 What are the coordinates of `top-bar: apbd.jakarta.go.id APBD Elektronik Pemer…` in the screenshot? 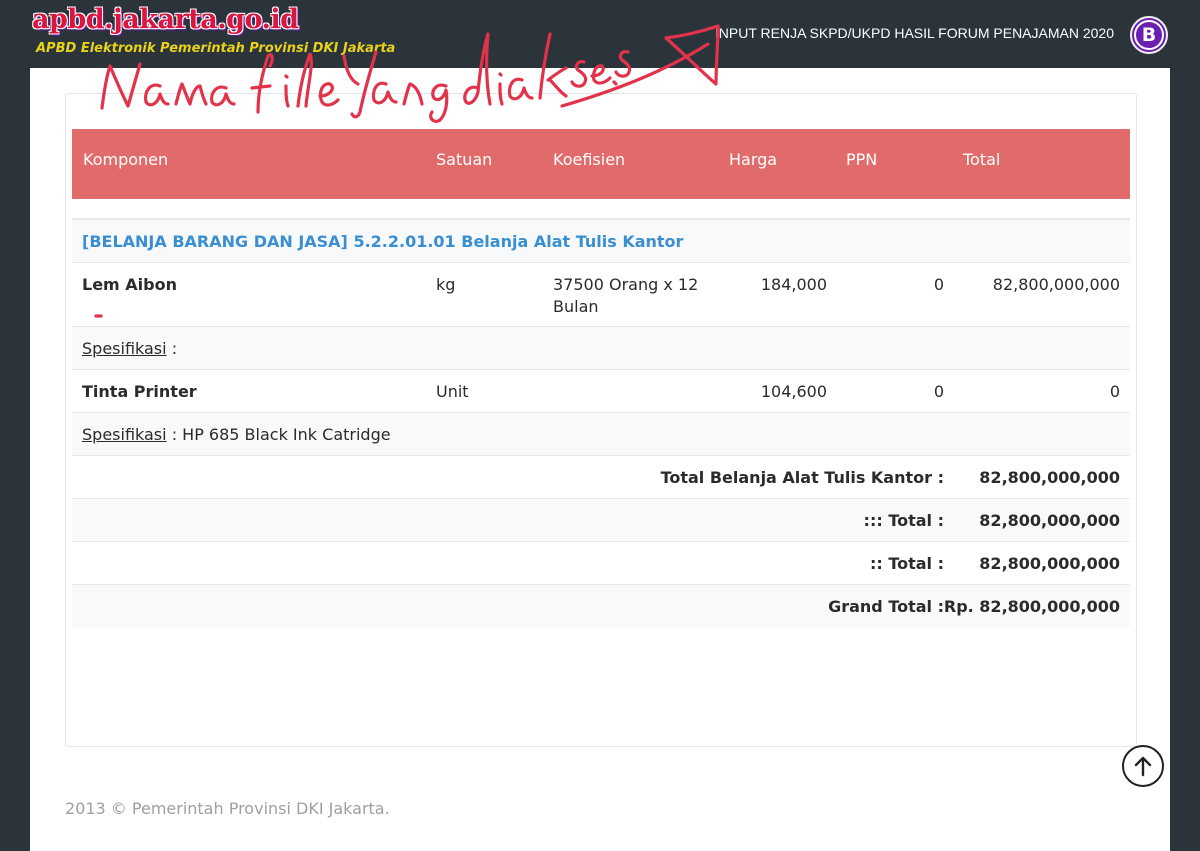 It's located at (600, 34).